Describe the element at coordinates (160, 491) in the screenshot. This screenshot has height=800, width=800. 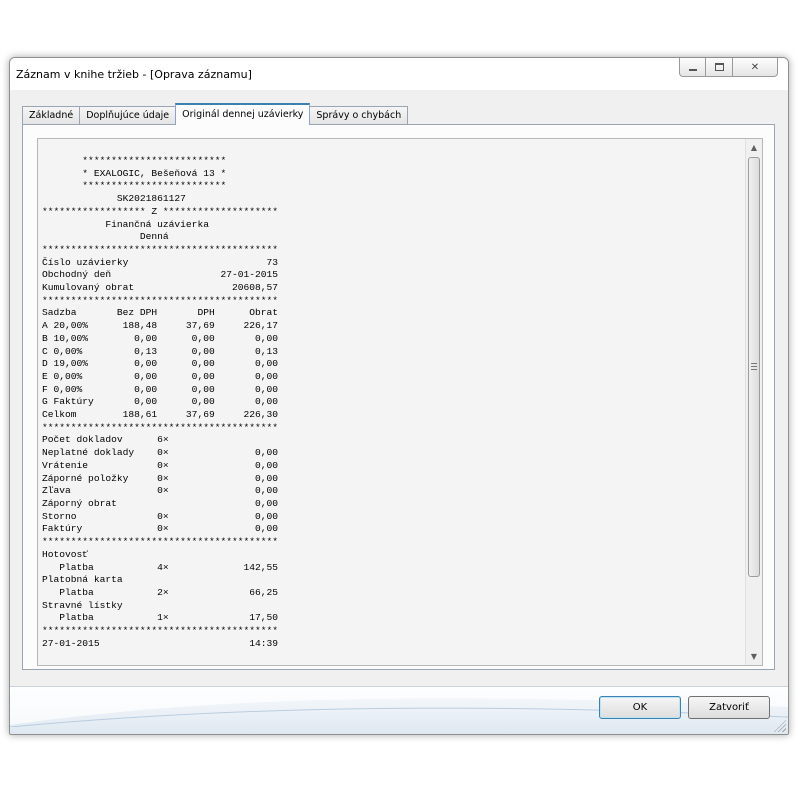
I see `receipt-line: Zľava 0× 0,00` at that location.